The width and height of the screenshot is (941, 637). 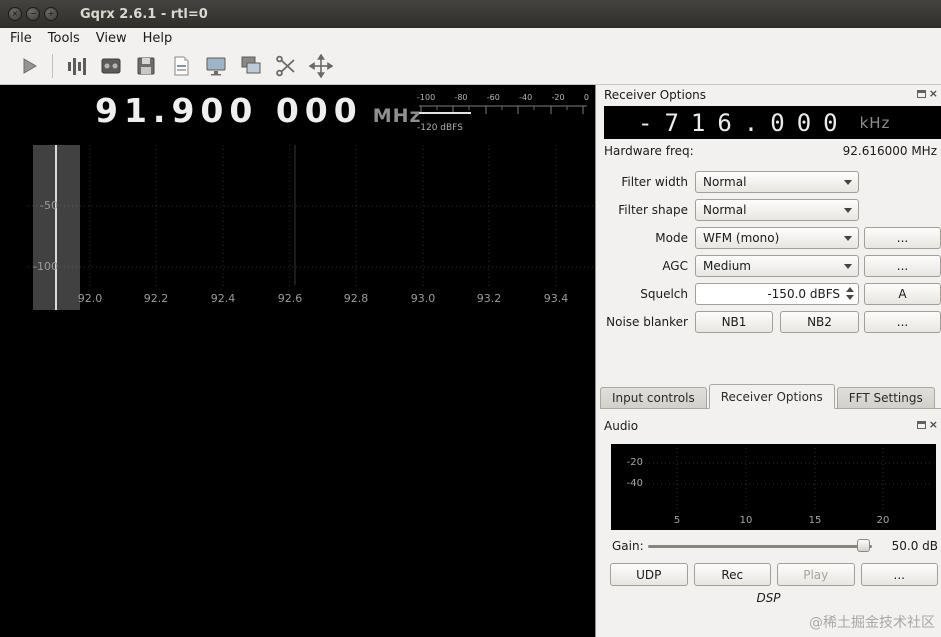 What do you see at coordinates (885, 397) in the screenshot?
I see `tab-fft-settings: FFT Settings` at bounding box center [885, 397].